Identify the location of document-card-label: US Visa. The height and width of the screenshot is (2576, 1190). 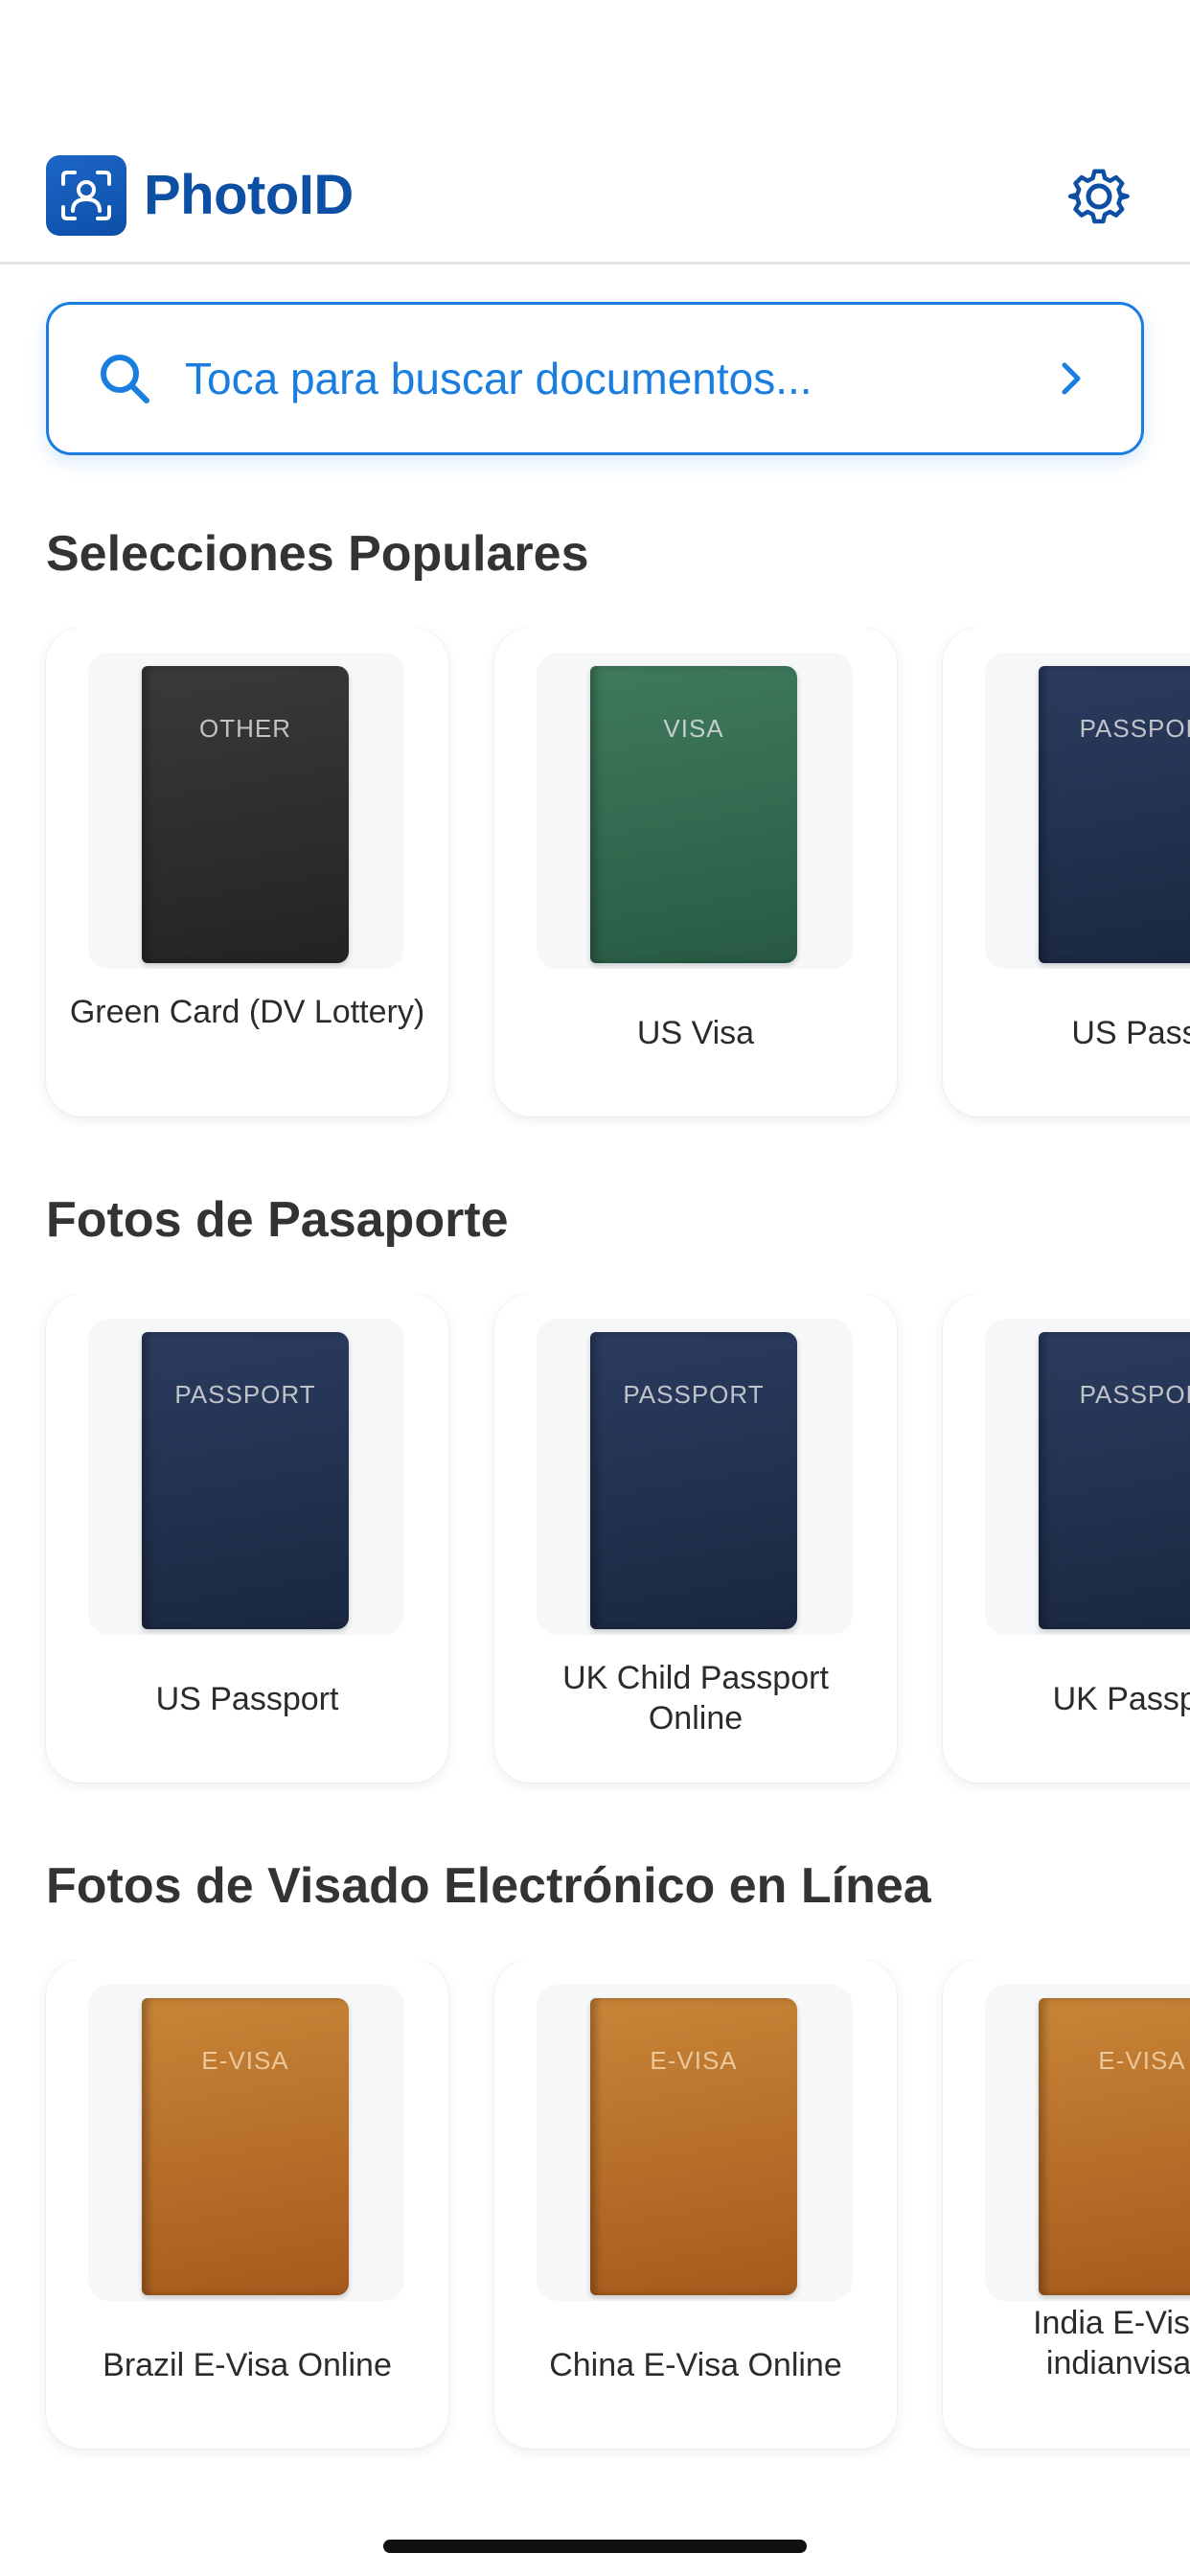
(696, 1033).